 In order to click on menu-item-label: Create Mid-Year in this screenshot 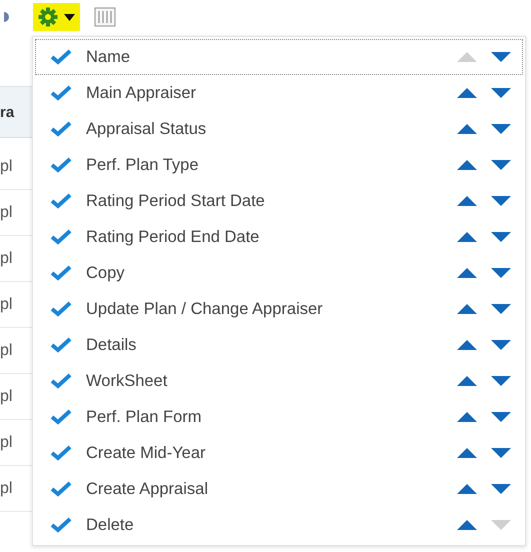, I will do `click(265, 453)`.